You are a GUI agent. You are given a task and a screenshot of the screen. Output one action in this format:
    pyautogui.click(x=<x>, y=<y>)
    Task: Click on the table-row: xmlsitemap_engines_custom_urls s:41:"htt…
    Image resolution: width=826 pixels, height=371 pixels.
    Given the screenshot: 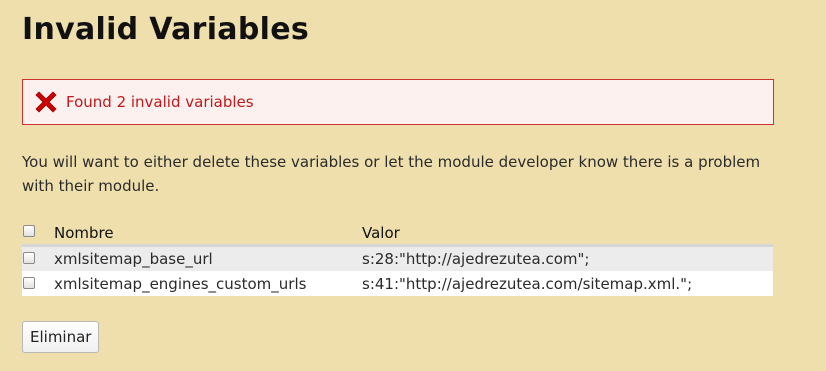 What is the action you would take?
    pyautogui.click(x=397, y=283)
    